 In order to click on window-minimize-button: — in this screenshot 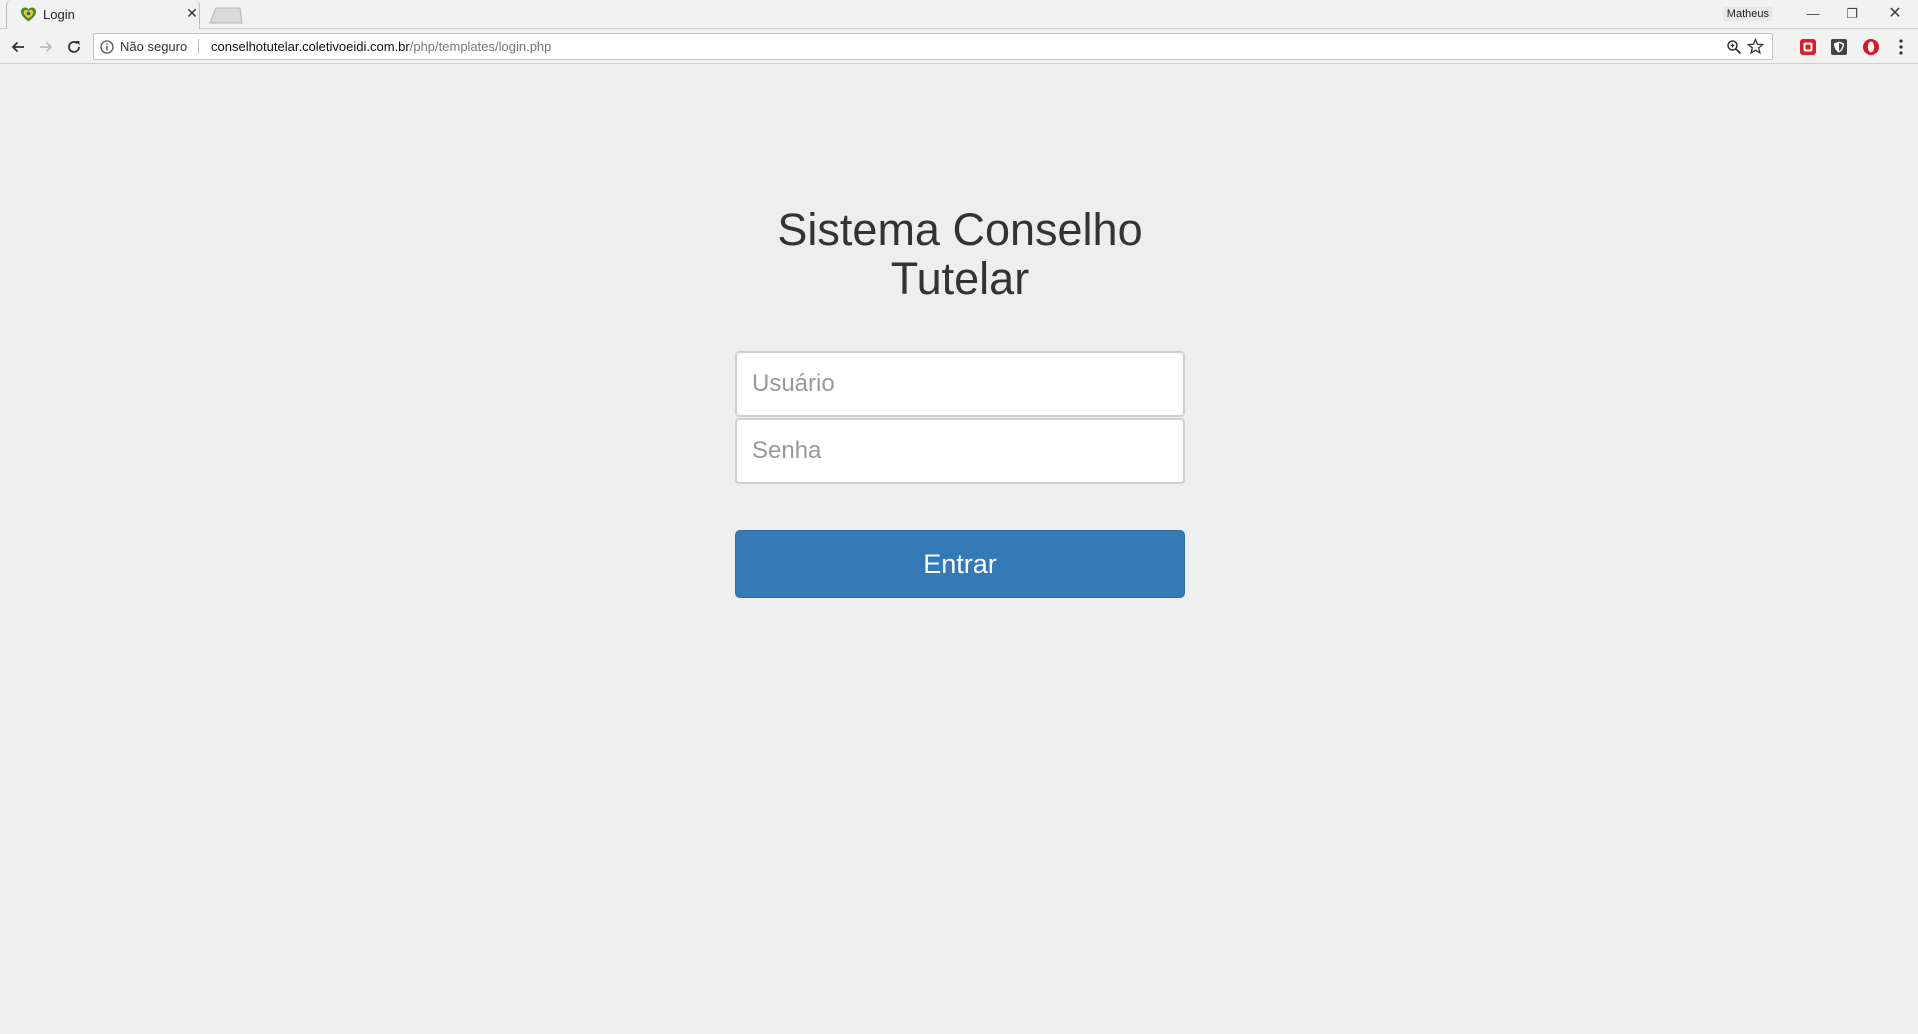, I will do `click(1813, 14)`.